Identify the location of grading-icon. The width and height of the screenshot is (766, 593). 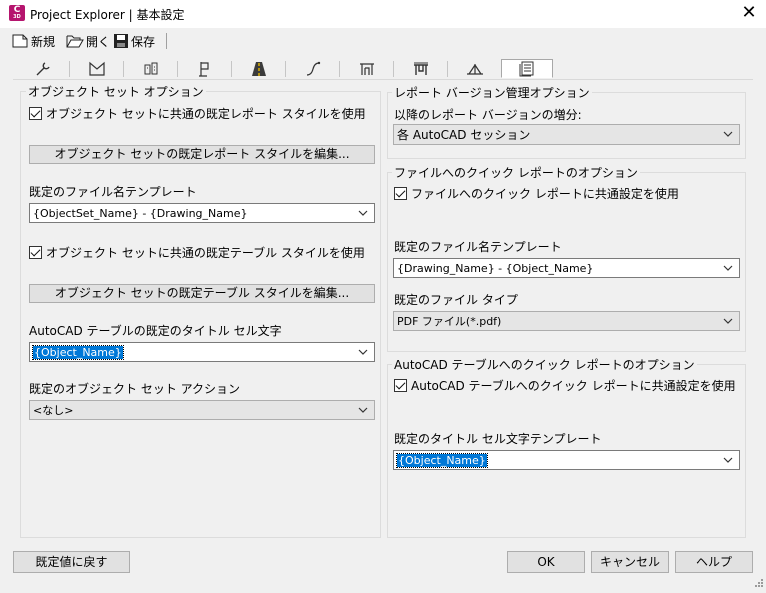
(475, 69).